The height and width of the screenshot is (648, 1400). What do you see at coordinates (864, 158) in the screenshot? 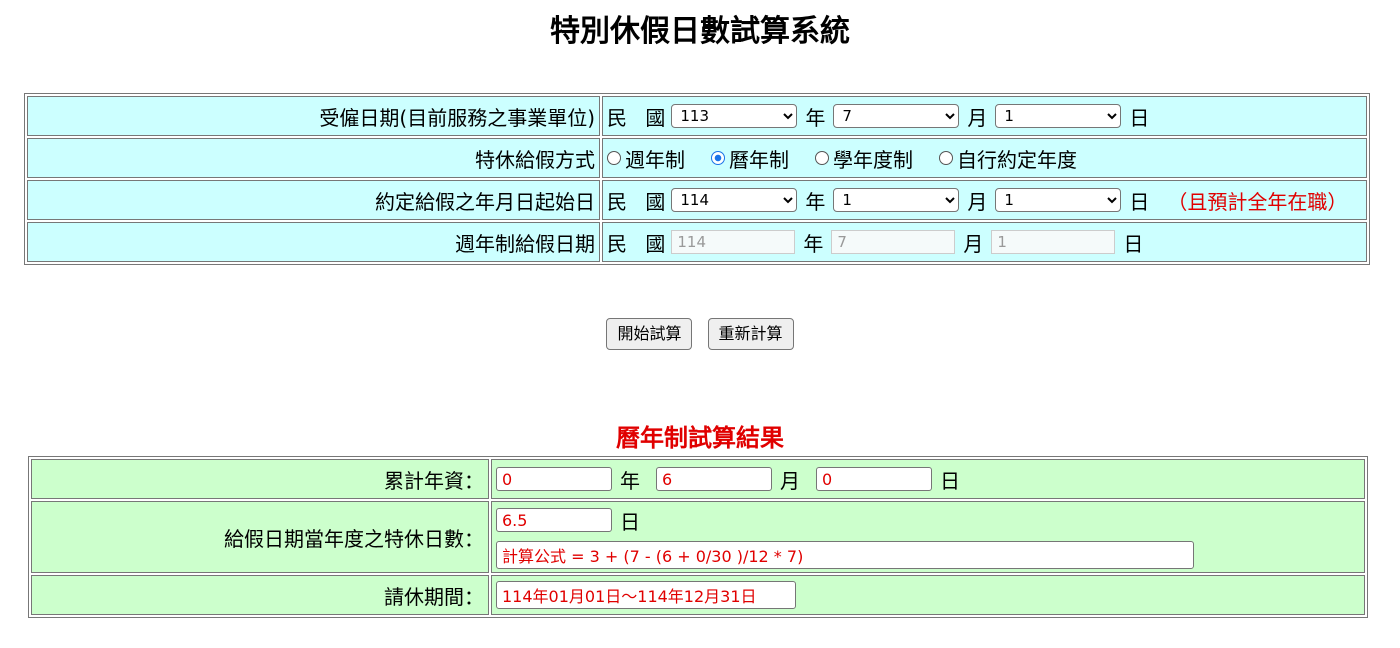
I see `radio-school-year: 學年度制` at bounding box center [864, 158].